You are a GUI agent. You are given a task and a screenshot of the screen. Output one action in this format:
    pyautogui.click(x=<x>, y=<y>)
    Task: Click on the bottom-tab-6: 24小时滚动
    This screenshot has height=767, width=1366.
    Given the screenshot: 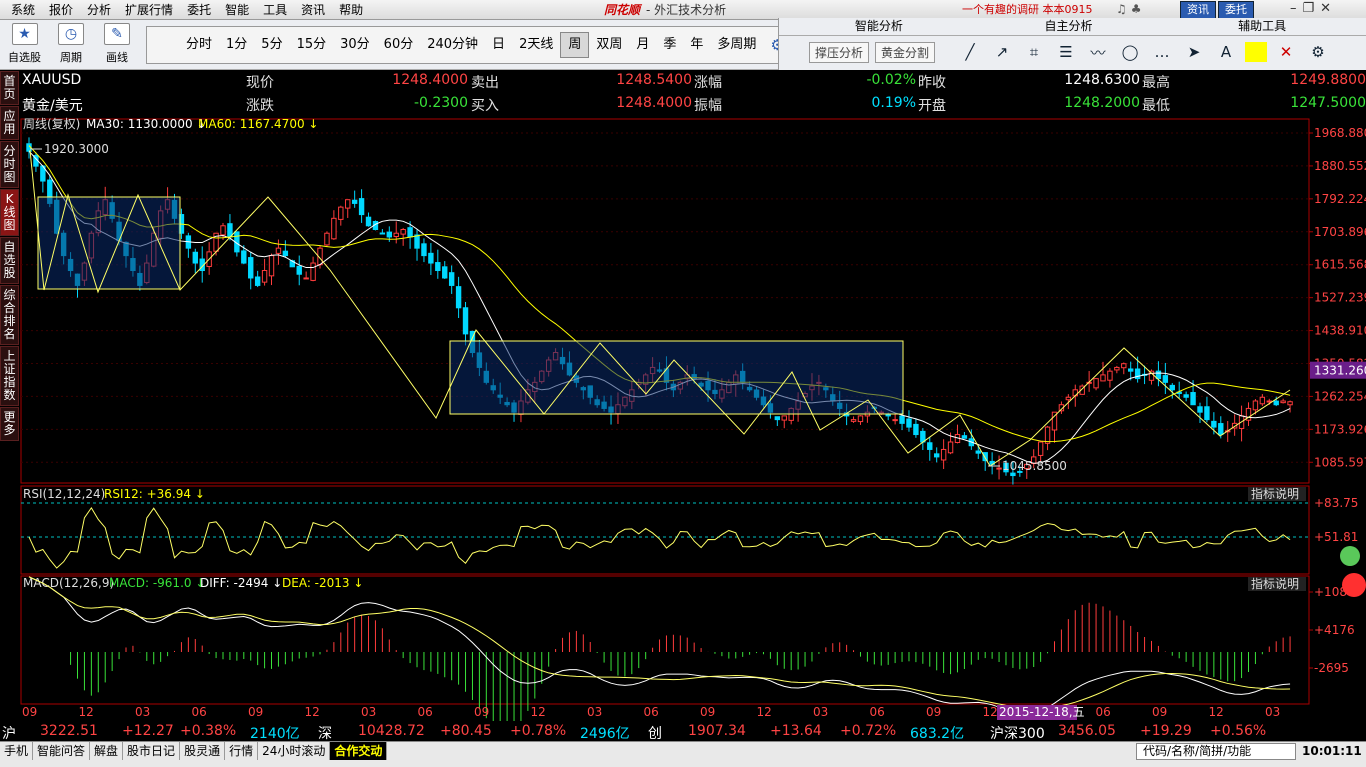 What is the action you would take?
    pyautogui.click(x=294, y=751)
    